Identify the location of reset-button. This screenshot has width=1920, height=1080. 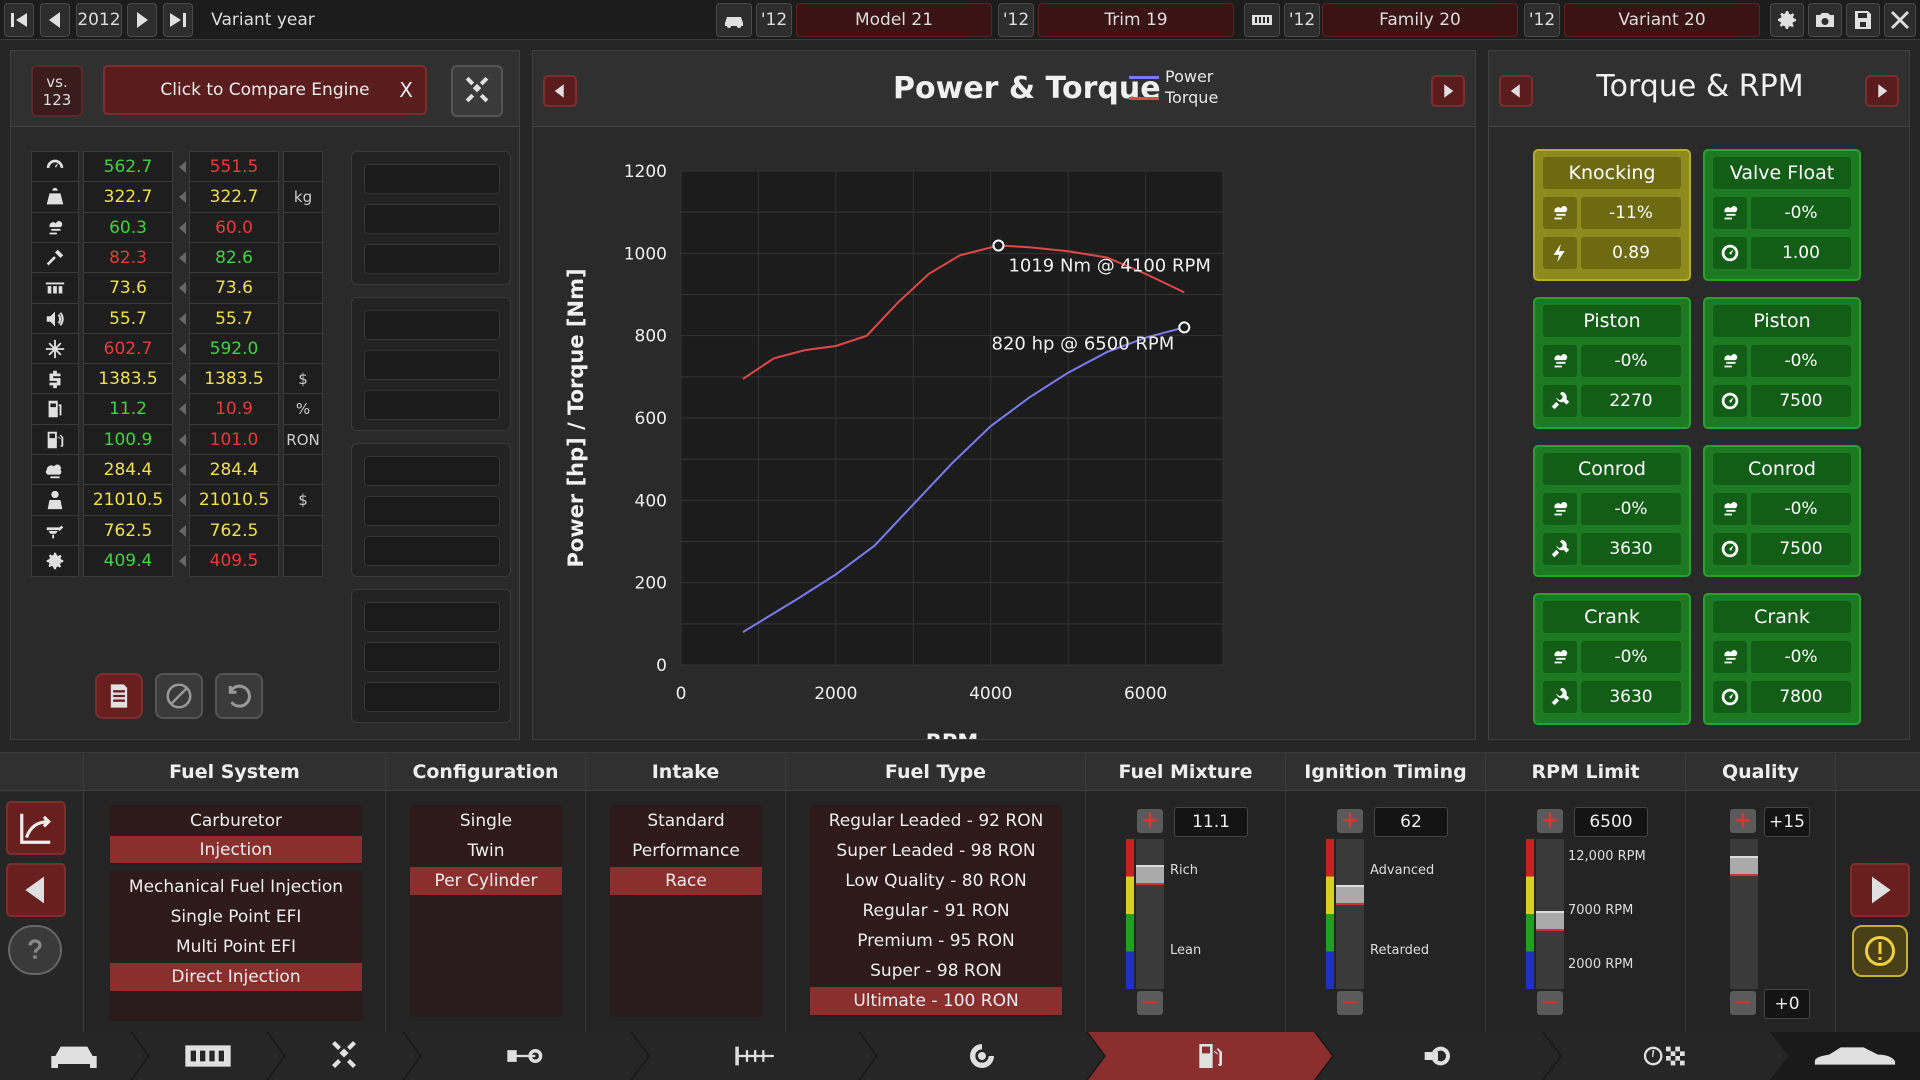
(239, 696).